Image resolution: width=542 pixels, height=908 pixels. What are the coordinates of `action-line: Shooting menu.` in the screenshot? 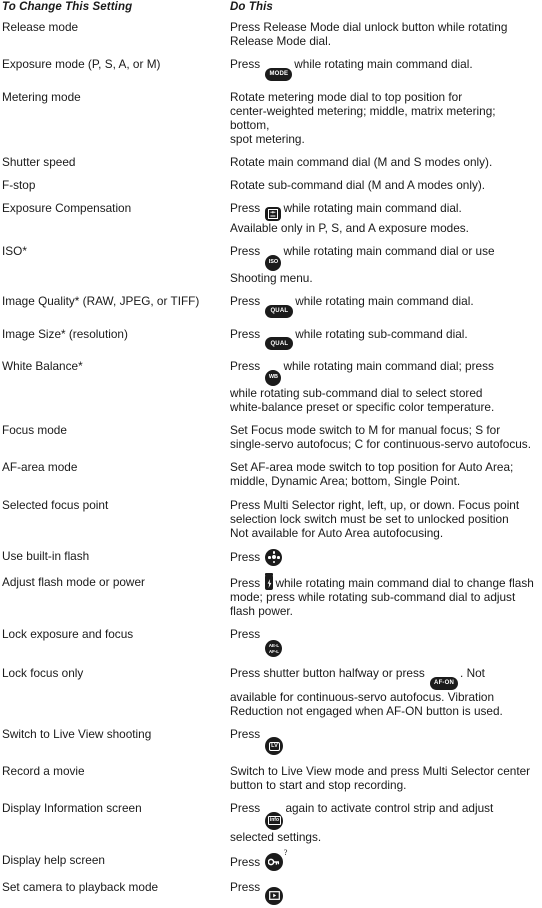 It's located at (271, 278).